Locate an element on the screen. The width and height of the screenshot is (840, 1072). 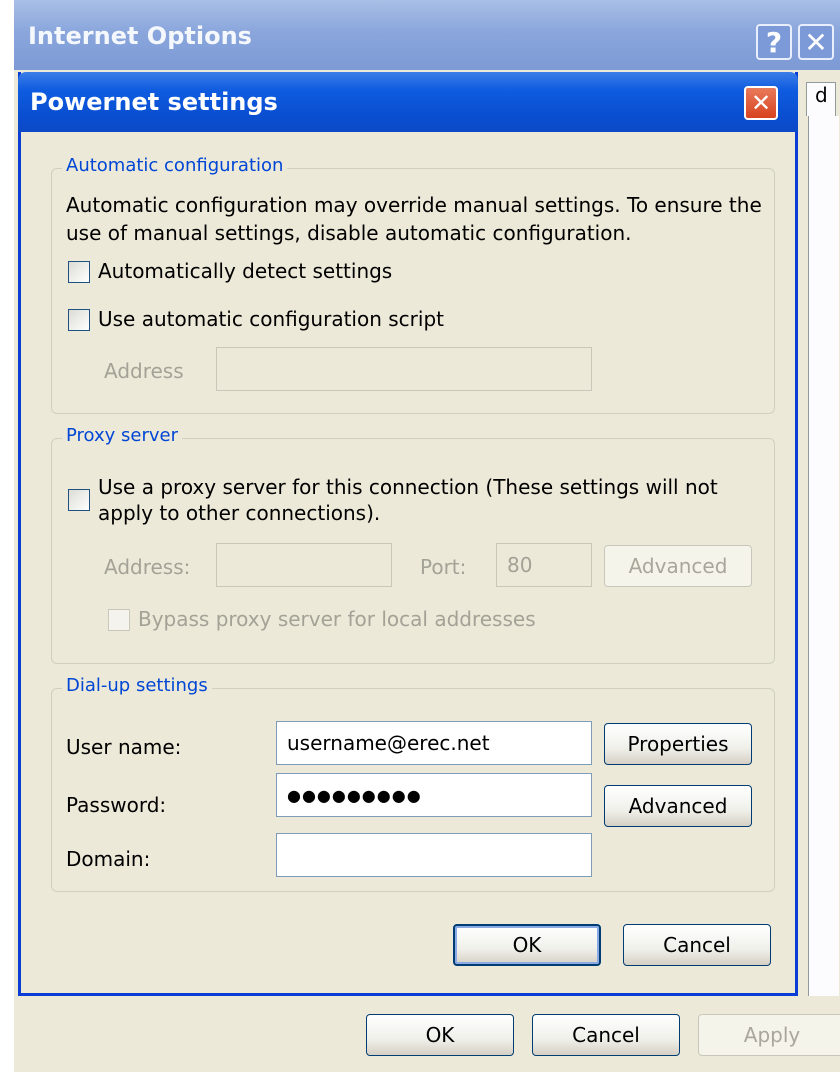
parent-tab-label: d is located at coordinates (821, 95).